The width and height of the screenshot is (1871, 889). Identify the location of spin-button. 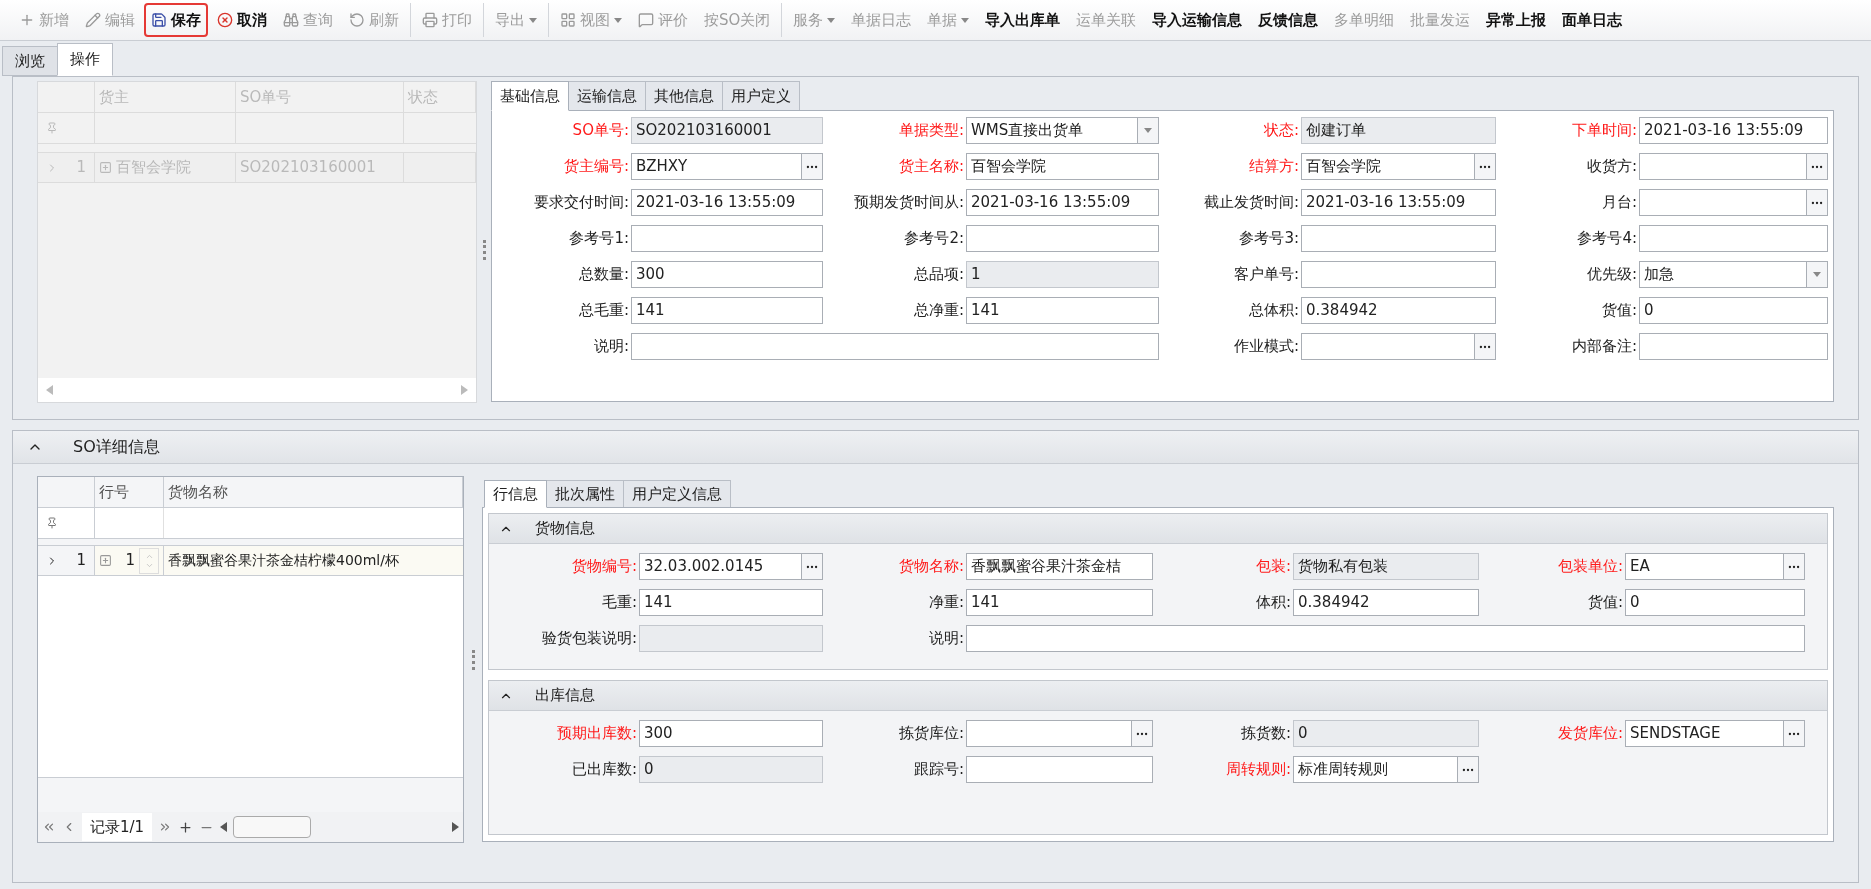
(149, 560).